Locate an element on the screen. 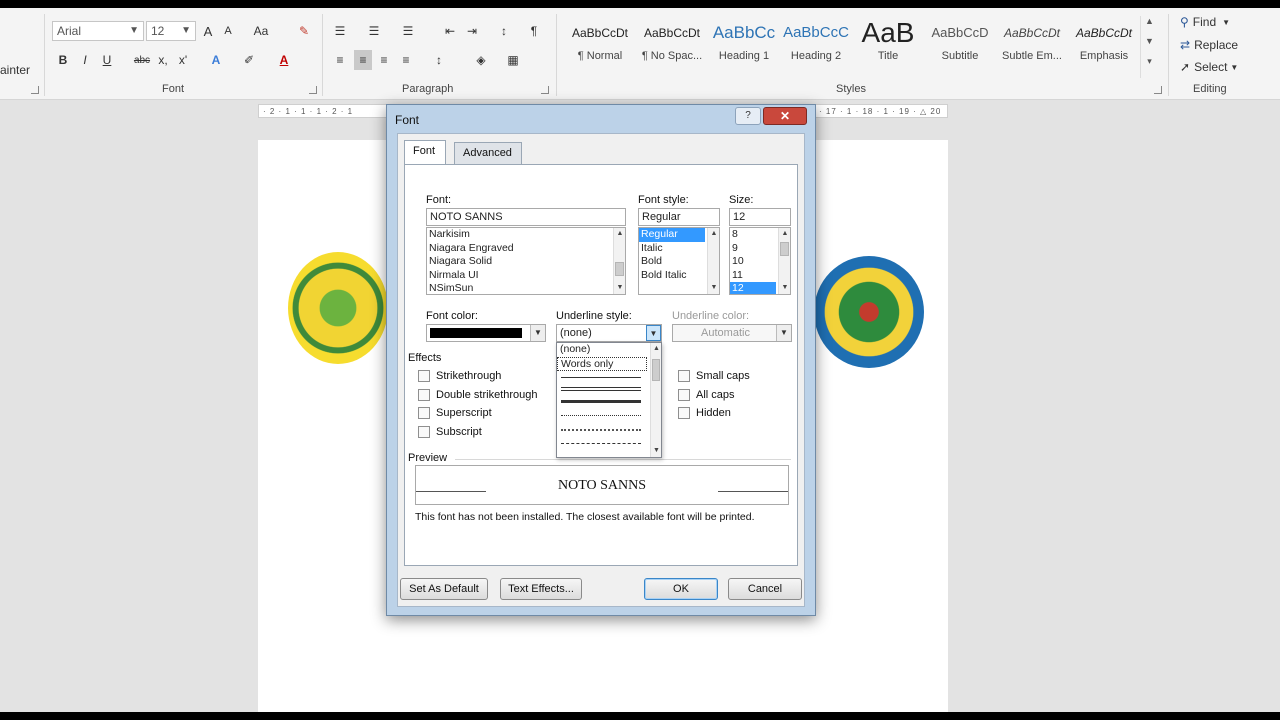  font-style-field: Regular is located at coordinates (679, 217).